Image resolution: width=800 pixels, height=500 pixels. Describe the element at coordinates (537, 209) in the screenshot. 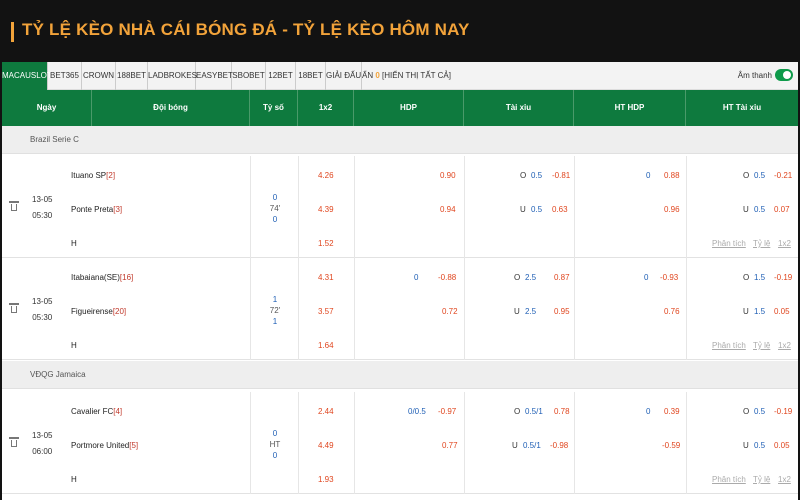

I see `ou-line: 0.5` at that location.